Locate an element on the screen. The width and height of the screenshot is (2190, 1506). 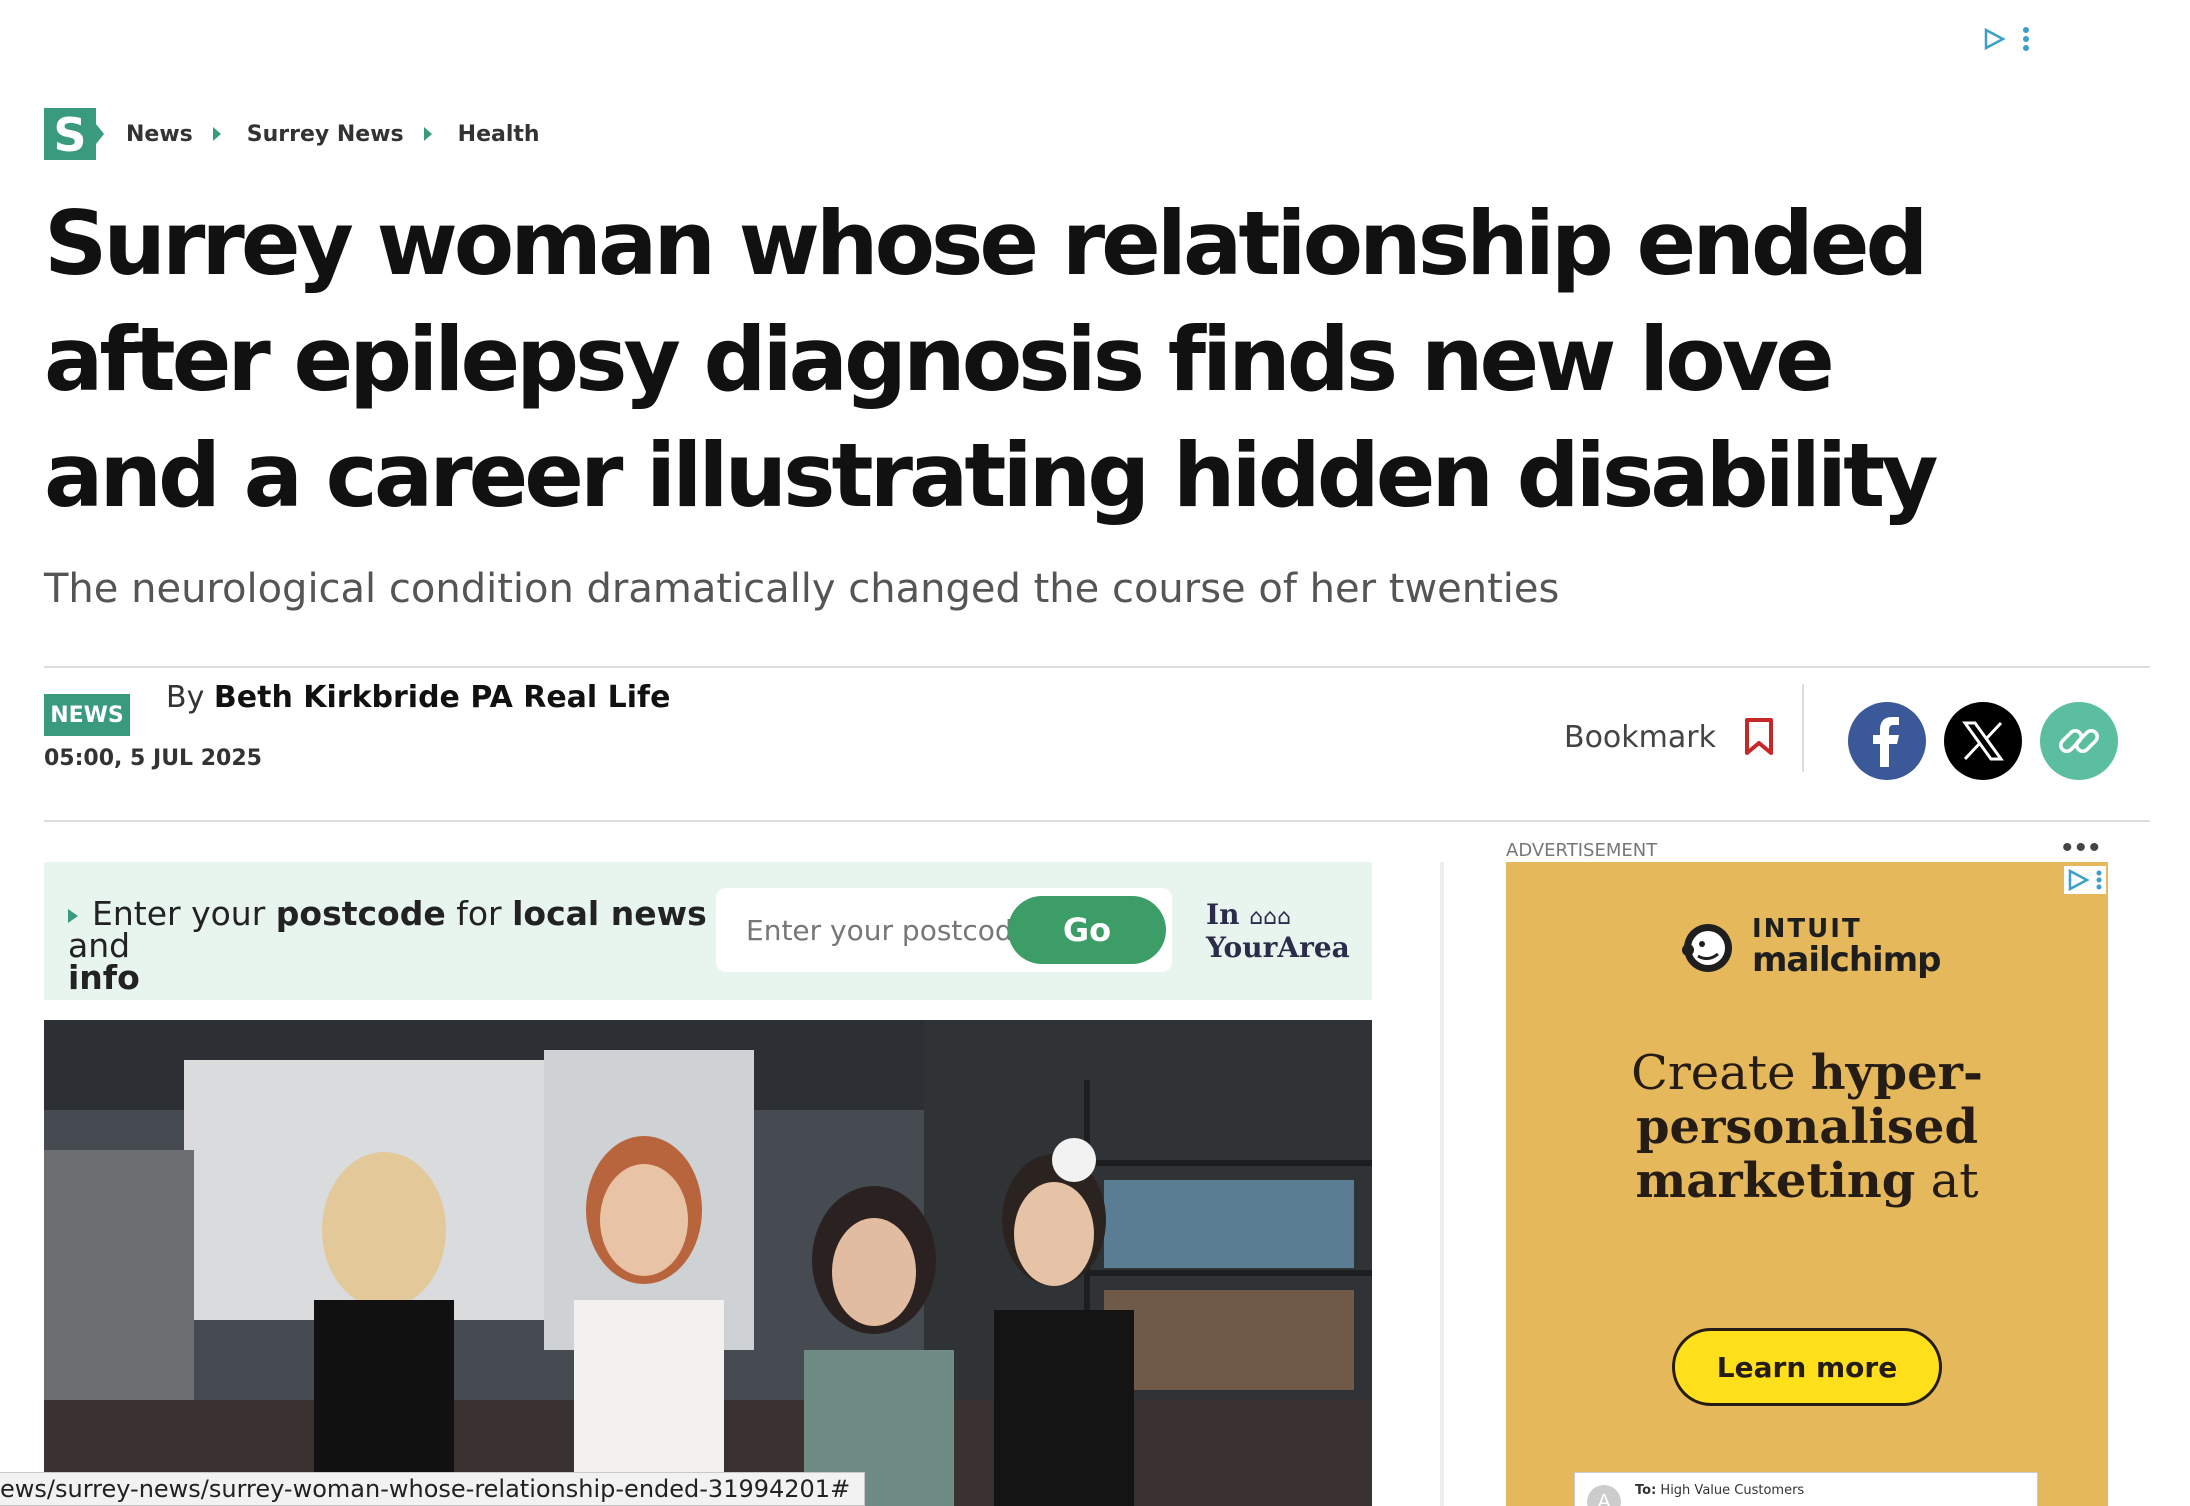
ad-headline-bold: personalised is located at coordinates (1807, 1127).